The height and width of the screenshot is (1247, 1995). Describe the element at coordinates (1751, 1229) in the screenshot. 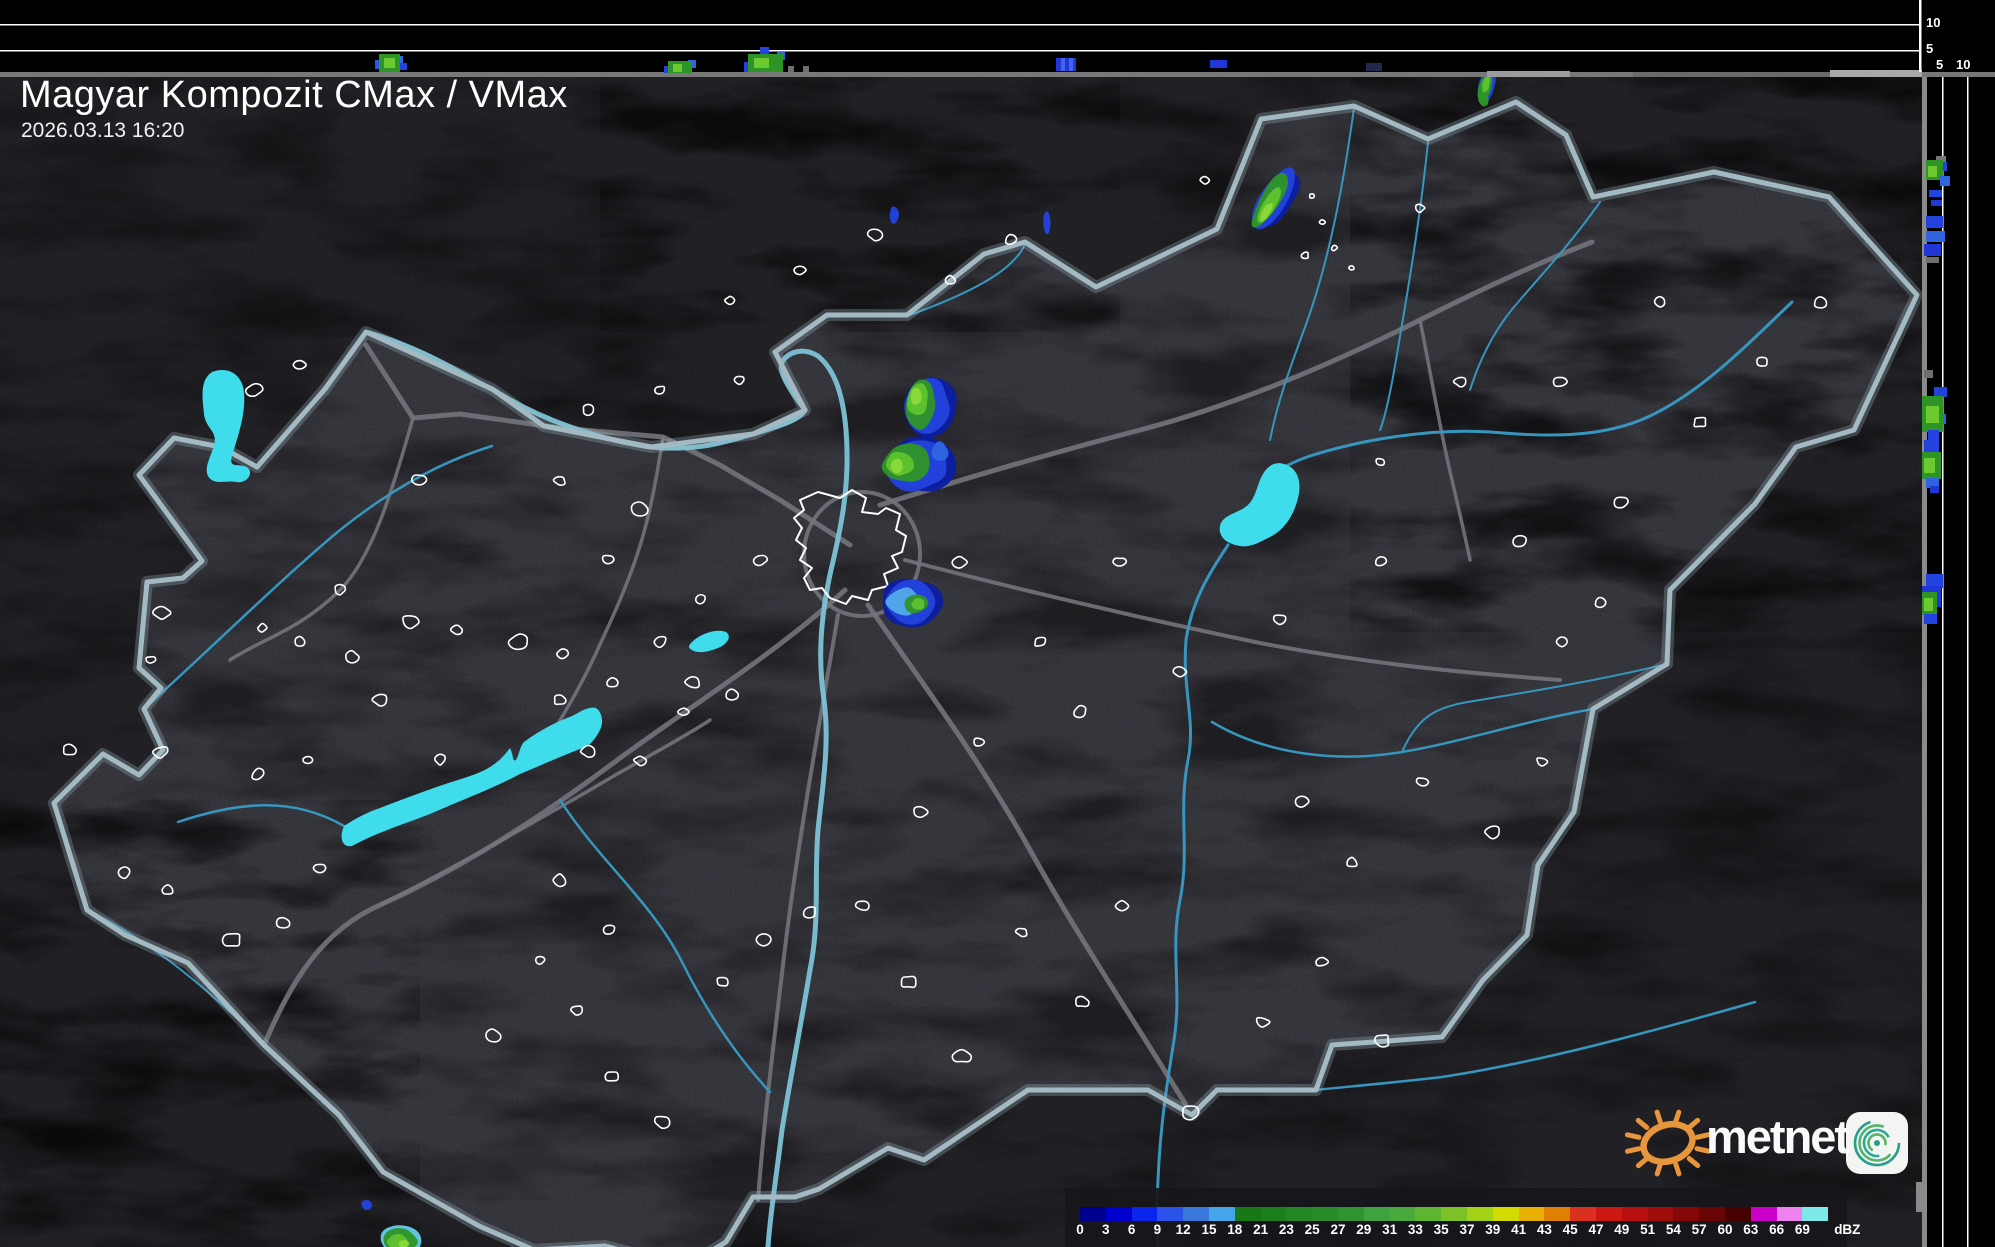

I see `legend-tick-label: 63` at that location.